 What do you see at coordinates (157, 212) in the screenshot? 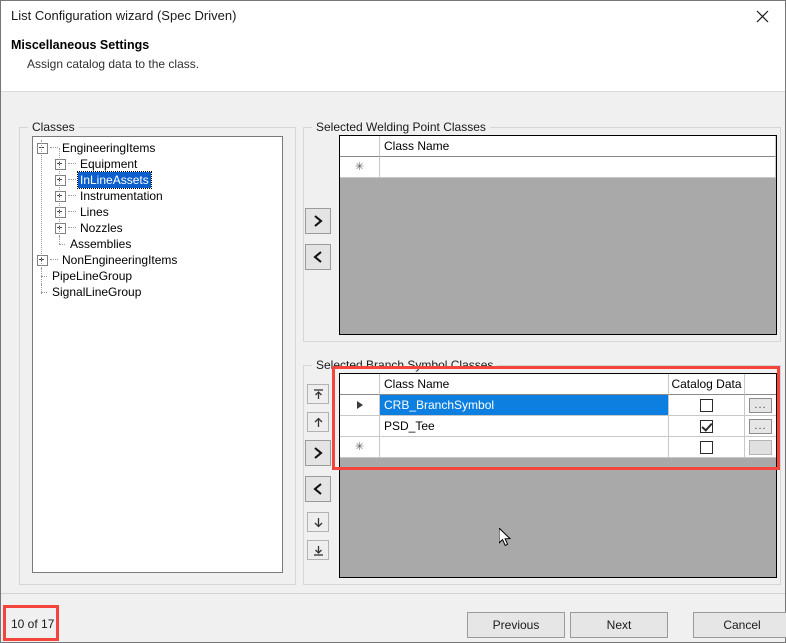
I see `tree-item-lines: Lines` at bounding box center [157, 212].